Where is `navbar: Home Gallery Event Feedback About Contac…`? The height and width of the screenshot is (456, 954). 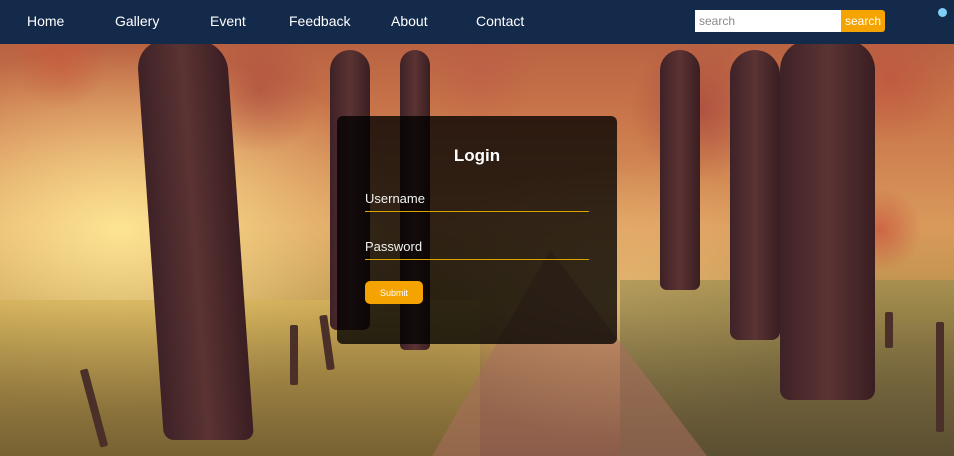 navbar: Home Gallery Event Feedback About Contac… is located at coordinates (477, 22).